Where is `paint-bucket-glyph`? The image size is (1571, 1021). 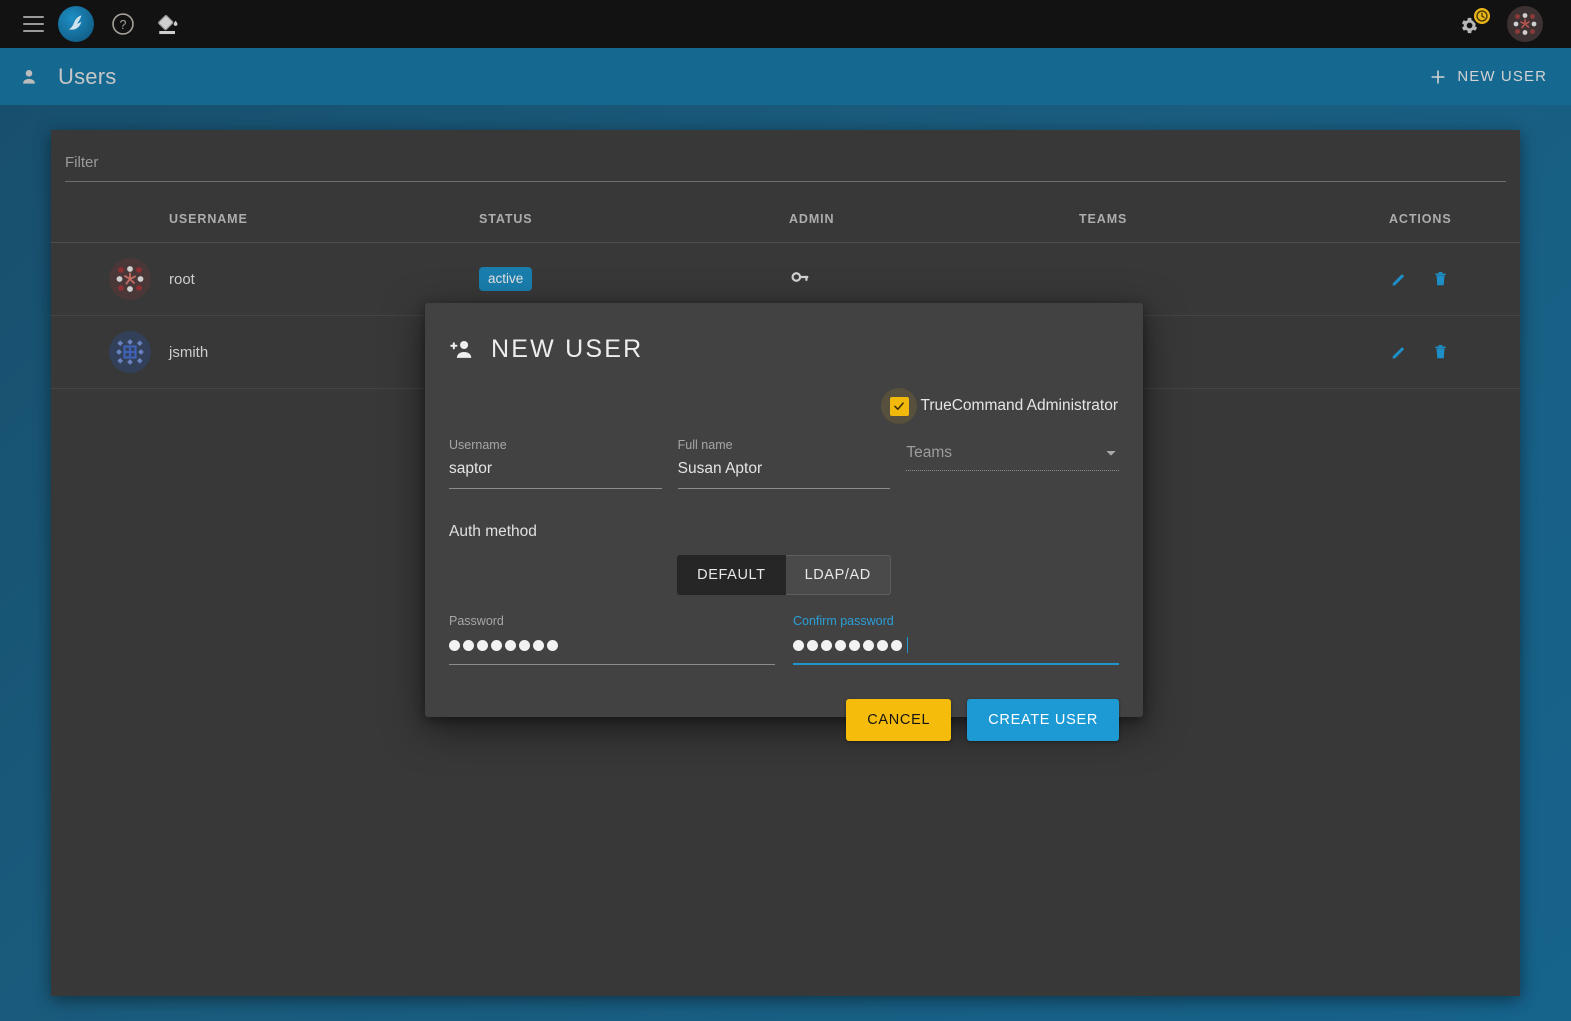 paint-bucket-glyph is located at coordinates (168, 24).